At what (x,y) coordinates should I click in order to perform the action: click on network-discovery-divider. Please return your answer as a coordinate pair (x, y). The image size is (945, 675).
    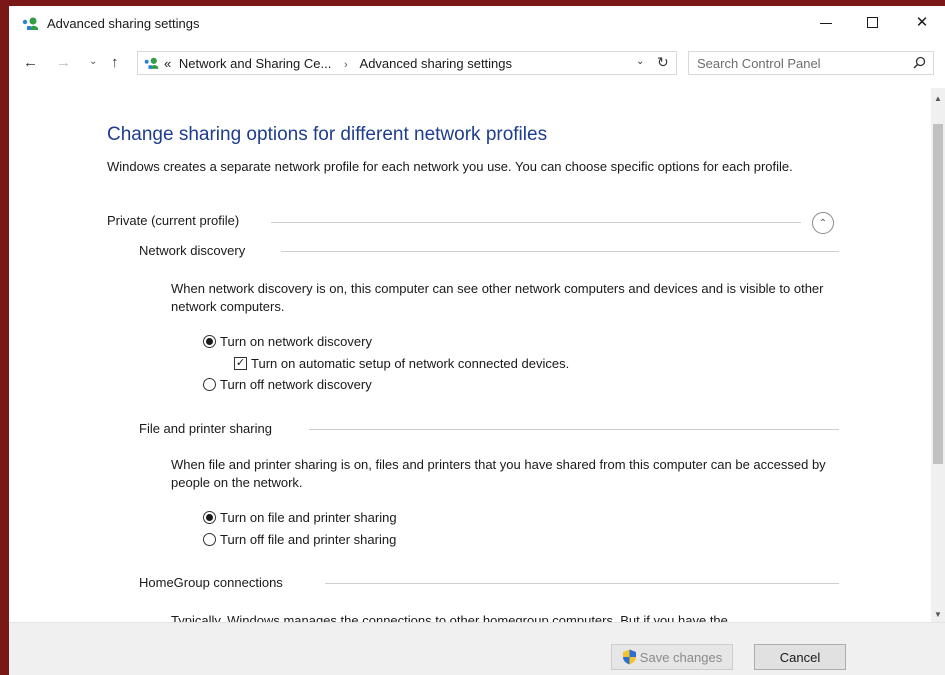
    Looking at the image, I should click on (560, 251).